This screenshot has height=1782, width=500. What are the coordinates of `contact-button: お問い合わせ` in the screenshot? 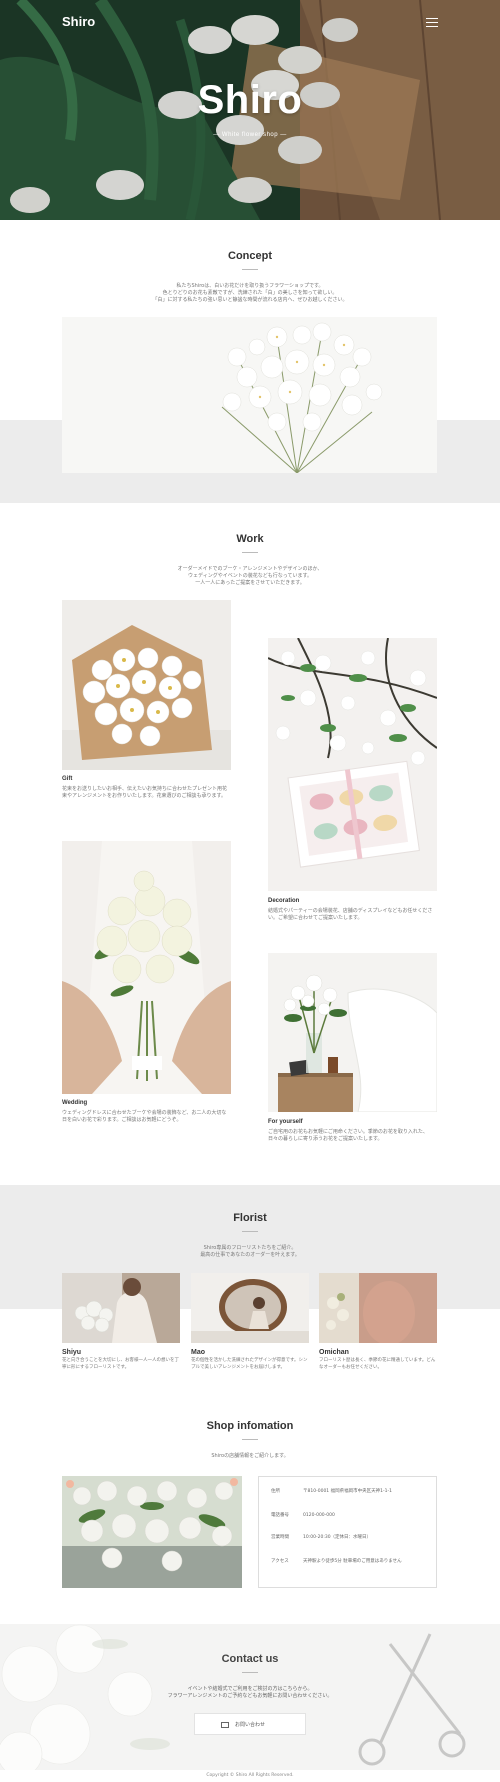 It's located at (250, 1724).